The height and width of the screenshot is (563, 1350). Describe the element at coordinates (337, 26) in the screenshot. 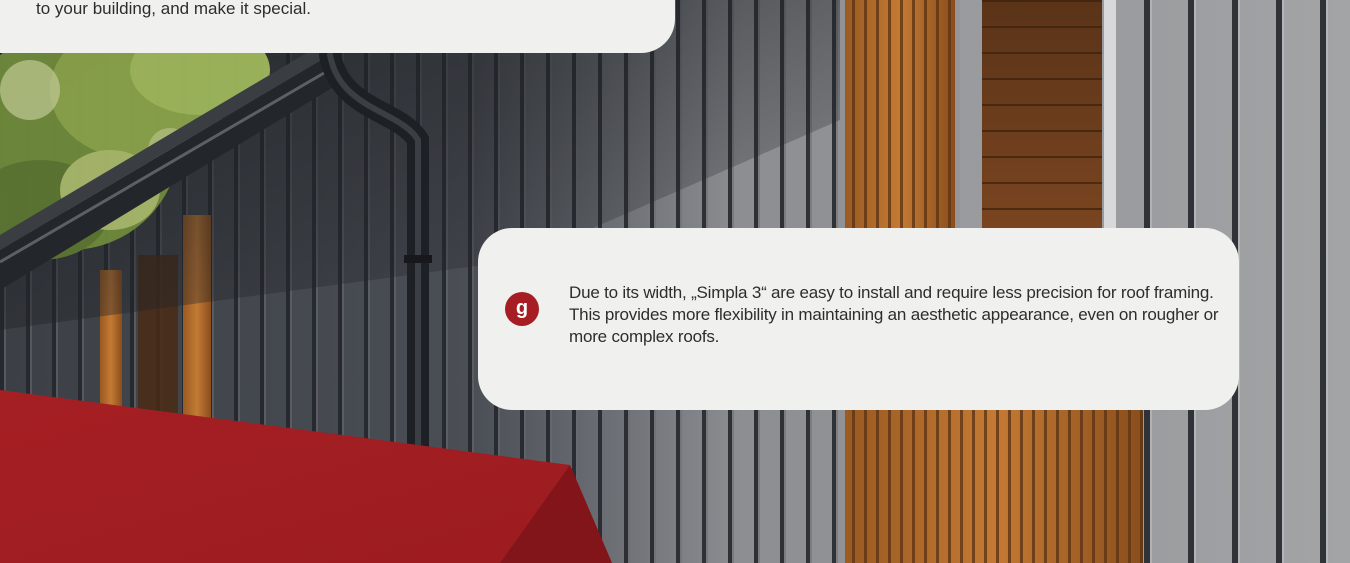

I see `callout-card-top: to your building, and make it special.` at that location.